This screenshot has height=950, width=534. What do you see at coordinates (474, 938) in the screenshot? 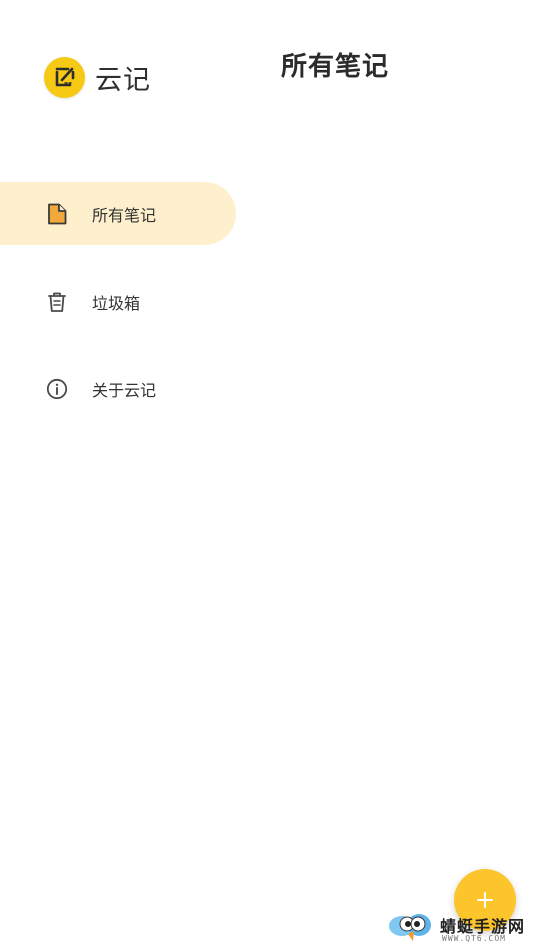
I see `watermark-url: WWW.QT6.COM` at bounding box center [474, 938].